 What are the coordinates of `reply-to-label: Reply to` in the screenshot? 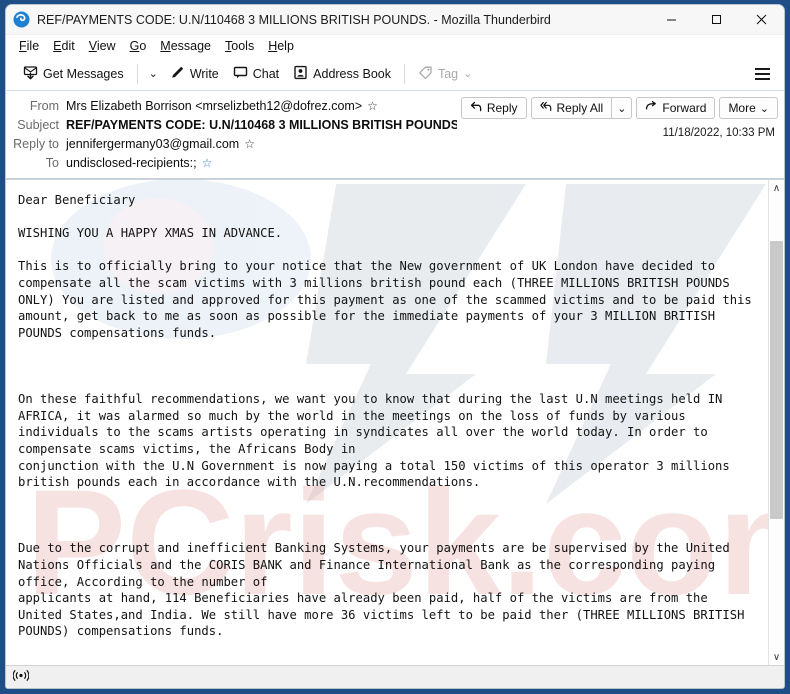 It's located at (36, 143).